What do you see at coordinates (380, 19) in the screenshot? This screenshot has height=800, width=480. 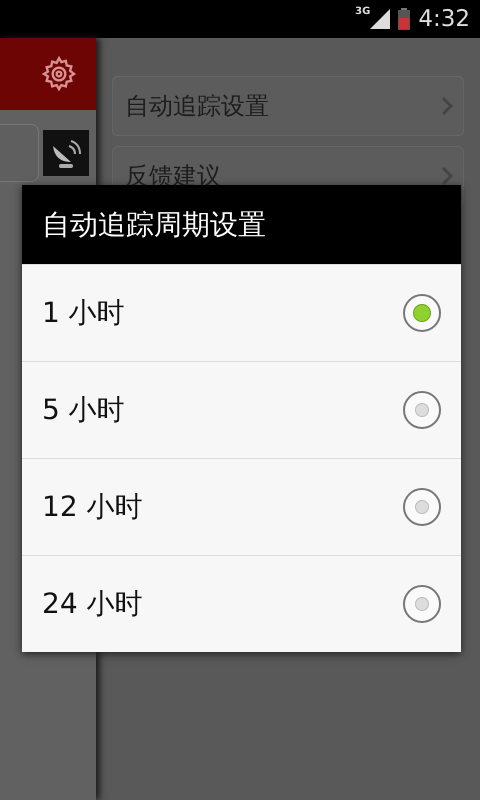 I see `signal-icon` at bounding box center [380, 19].